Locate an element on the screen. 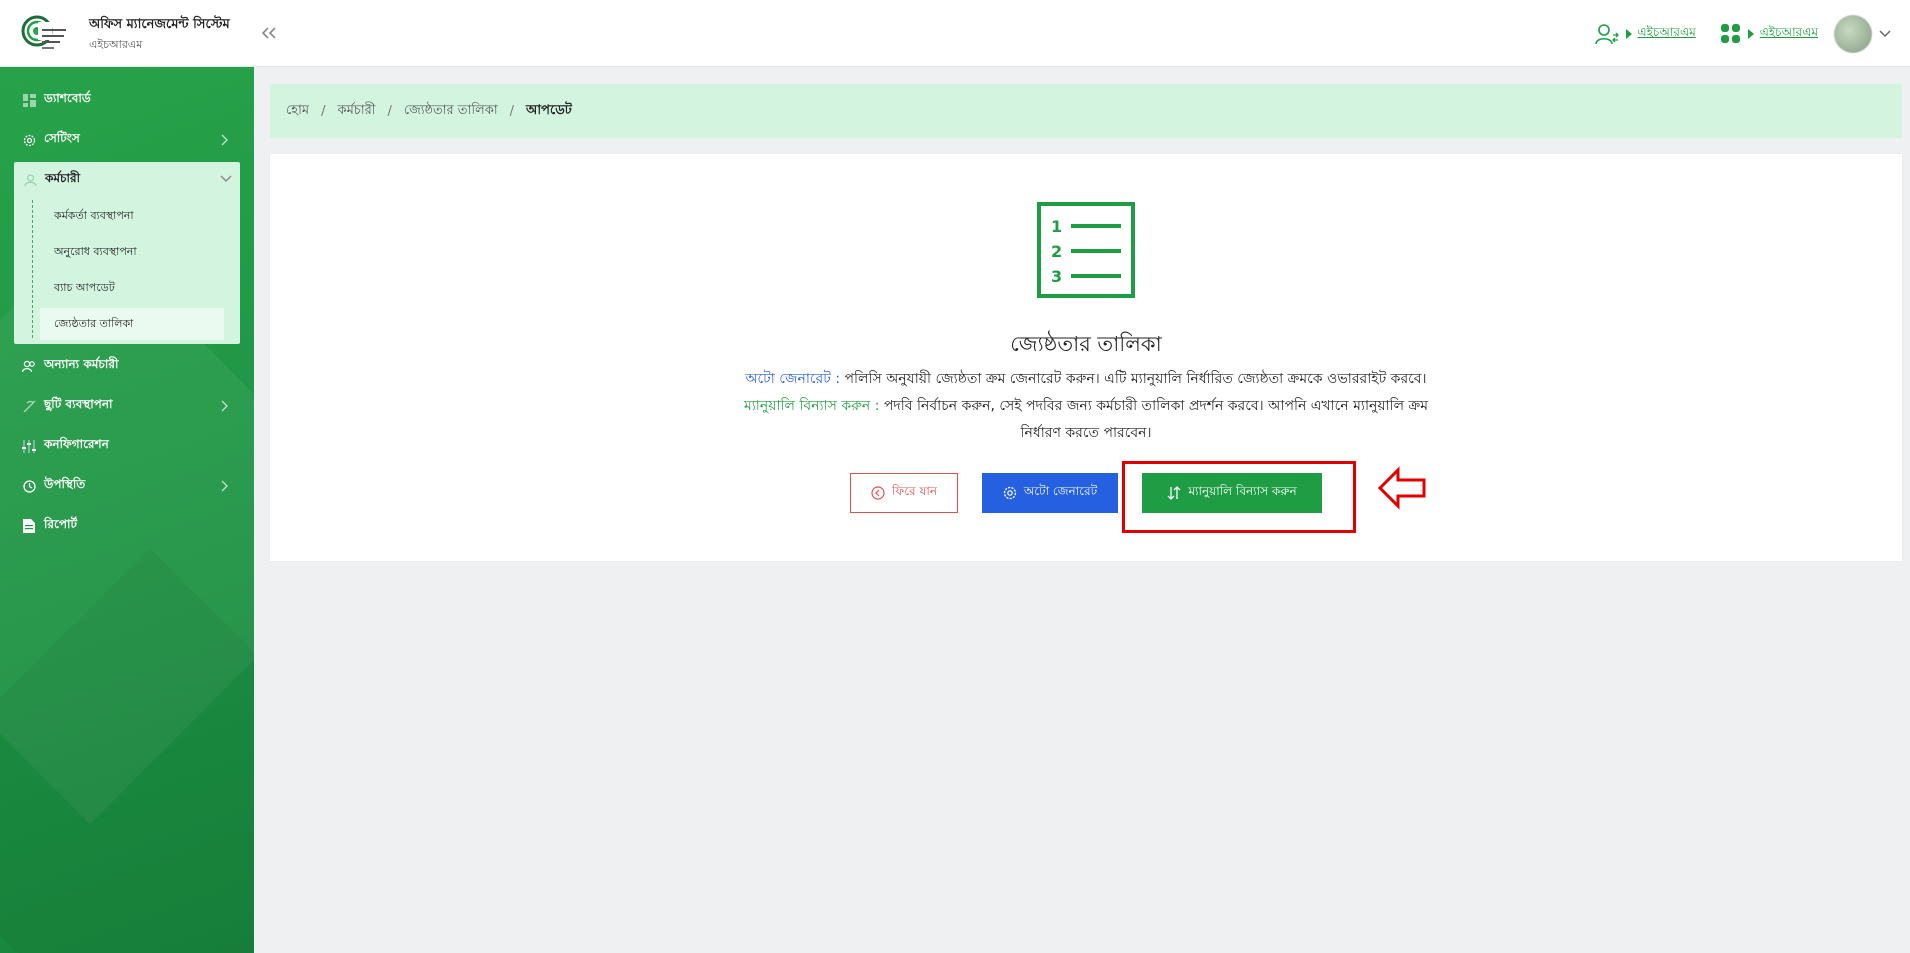 This screenshot has width=1910, height=953. sidebar-item-label: উপস্থিতি is located at coordinates (65, 484).